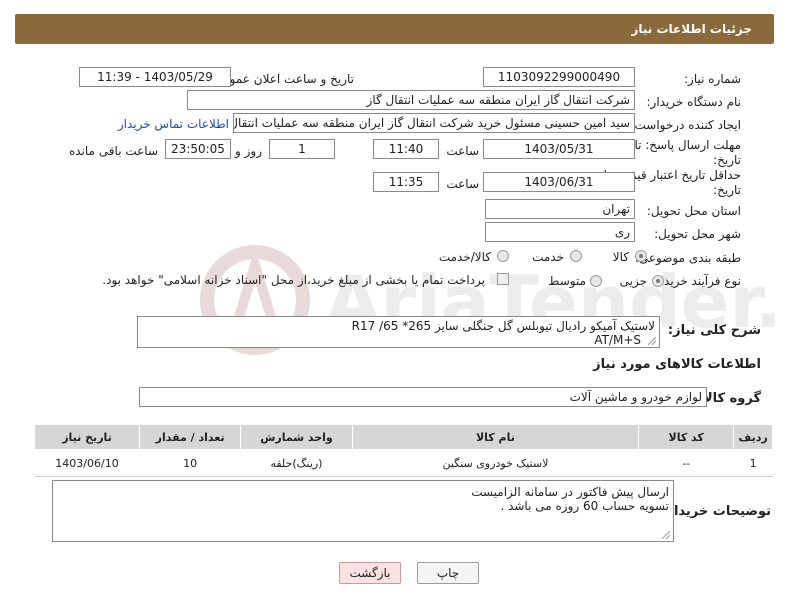  What do you see at coordinates (503, 279) in the screenshot?
I see `payment-checkbox` at bounding box center [503, 279].